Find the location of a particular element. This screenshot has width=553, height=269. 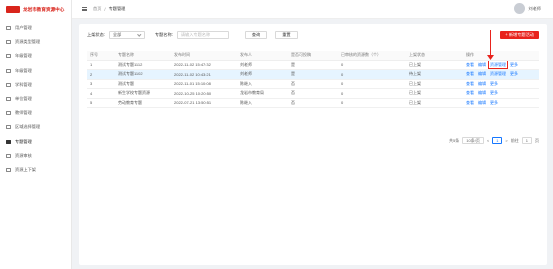

cell-status: 已上架 is located at coordinates (434, 84).